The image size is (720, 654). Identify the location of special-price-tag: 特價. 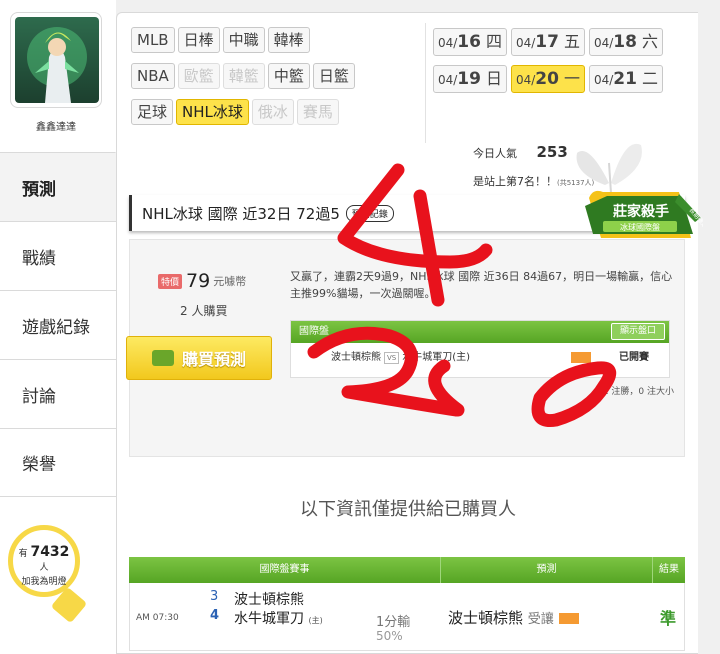
(170, 281).